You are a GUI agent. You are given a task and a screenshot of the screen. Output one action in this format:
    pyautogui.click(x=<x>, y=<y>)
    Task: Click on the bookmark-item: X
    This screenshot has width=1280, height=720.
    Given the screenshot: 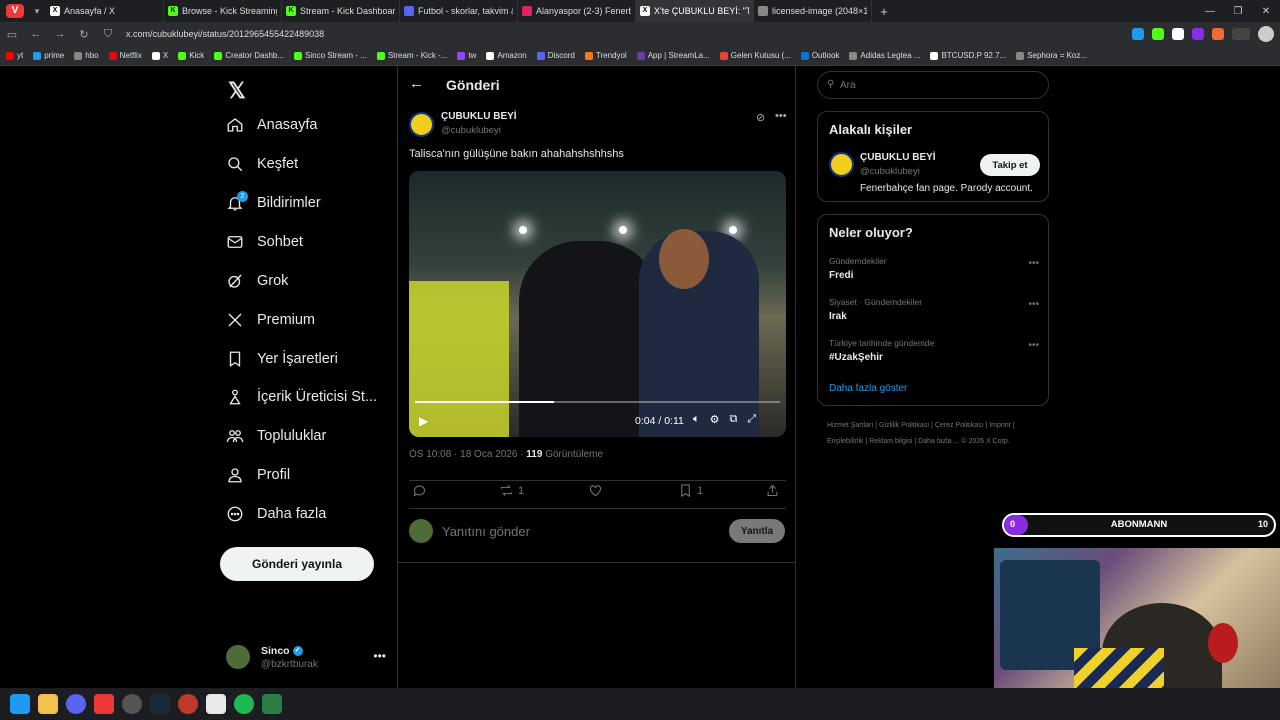 What is the action you would take?
    pyautogui.click(x=159, y=55)
    